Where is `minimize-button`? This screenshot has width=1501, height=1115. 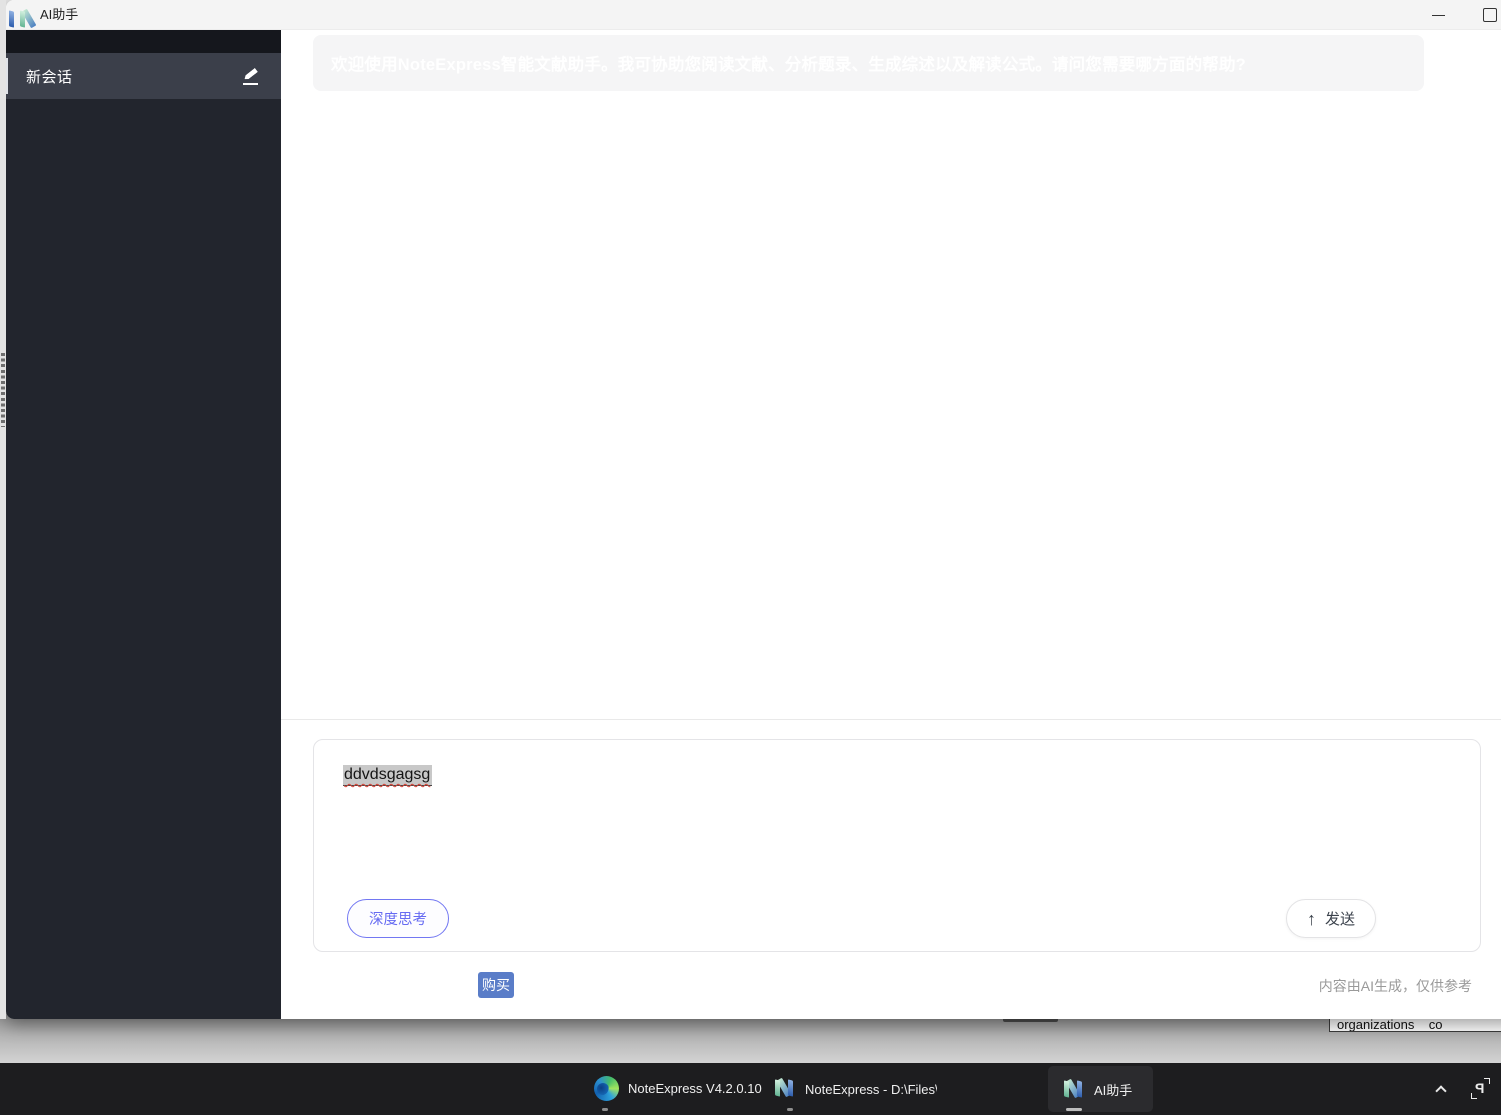
minimize-button is located at coordinates (1439, 15).